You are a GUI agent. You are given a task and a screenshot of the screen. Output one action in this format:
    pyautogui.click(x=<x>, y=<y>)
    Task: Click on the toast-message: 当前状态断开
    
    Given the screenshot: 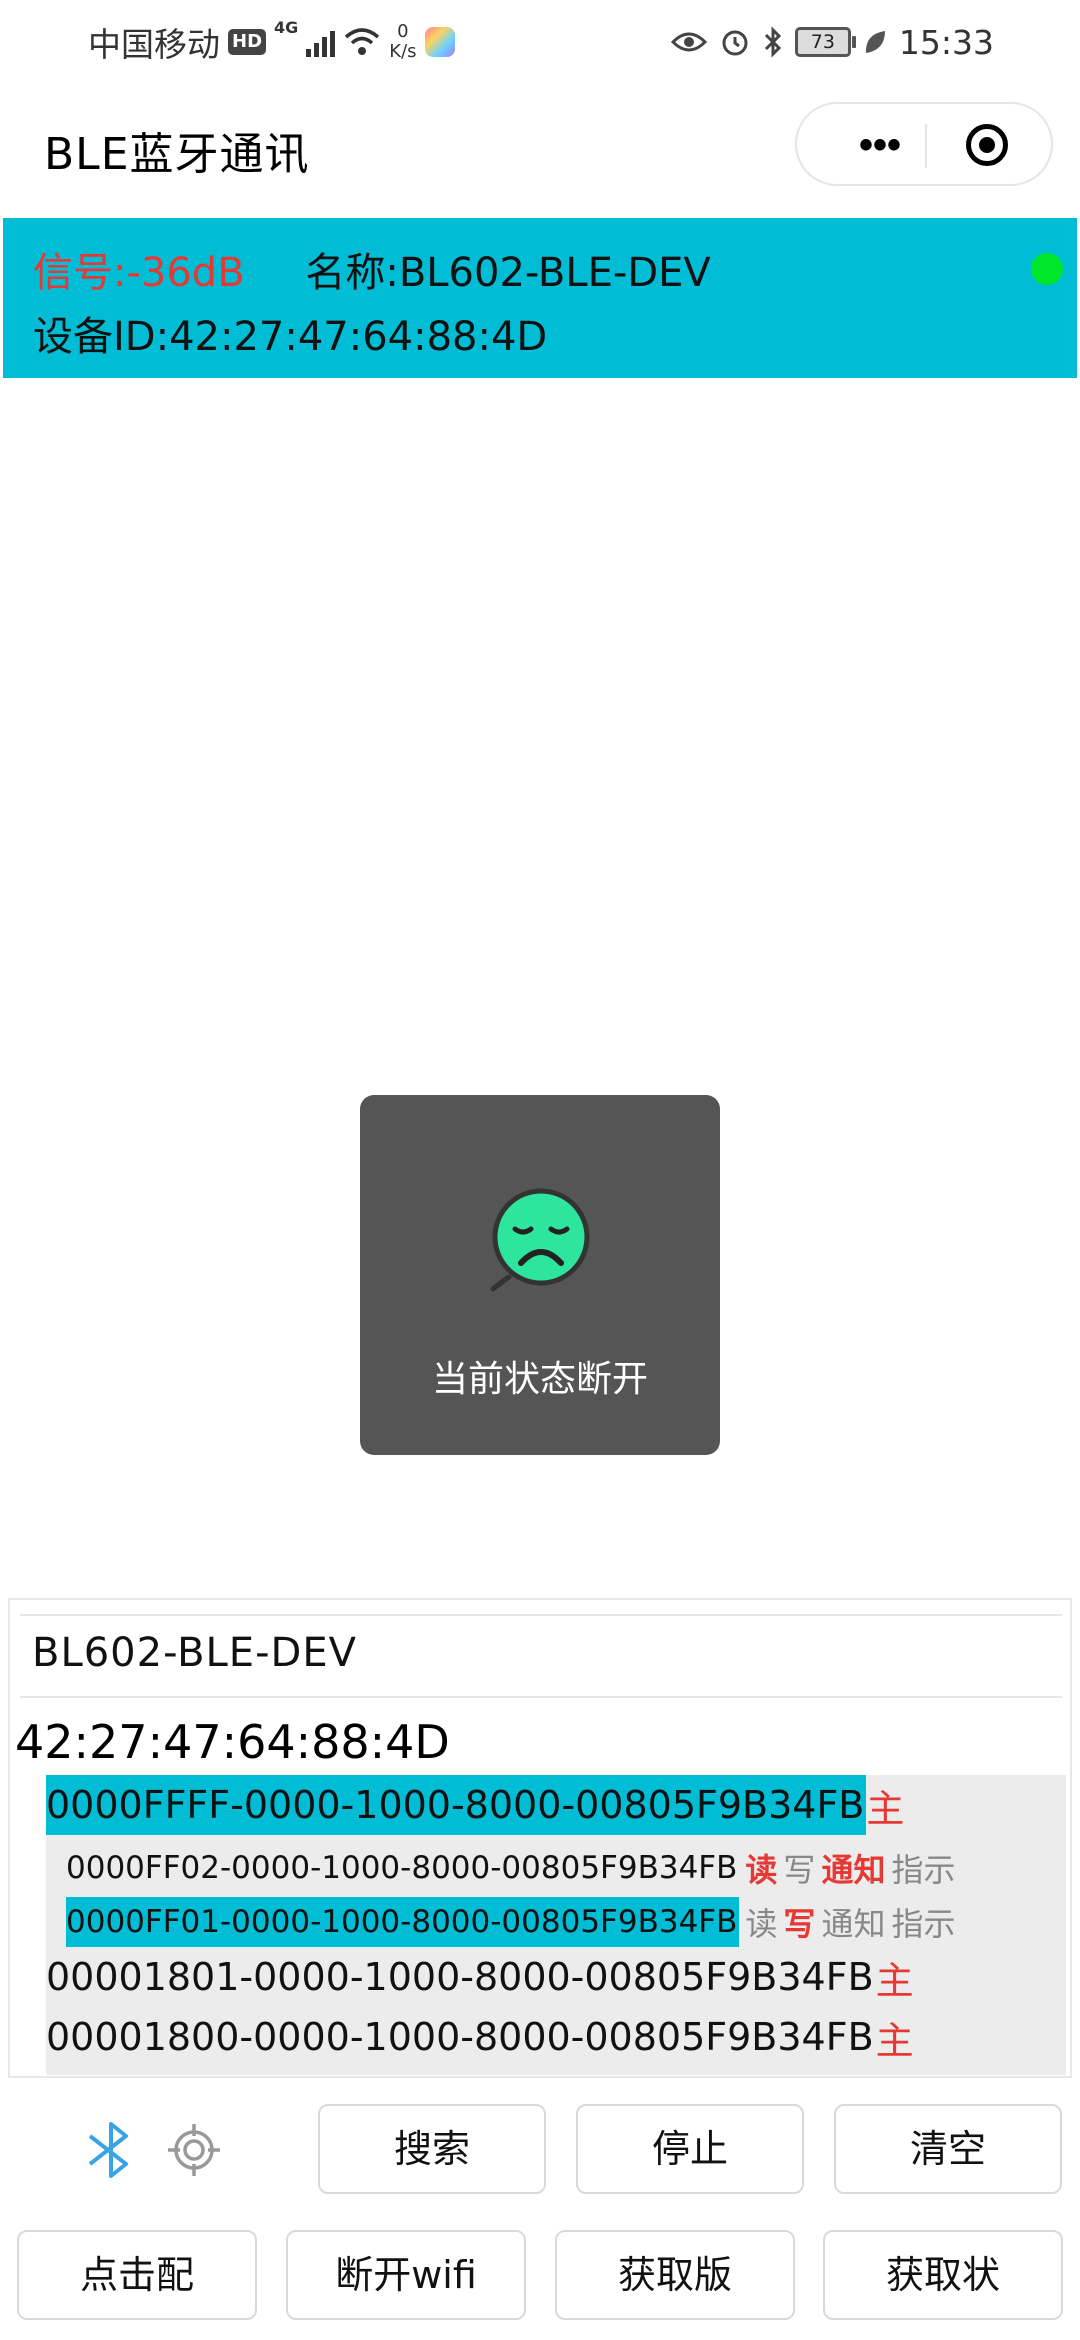 What is the action you would take?
    pyautogui.click(x=539, y=1379)
    